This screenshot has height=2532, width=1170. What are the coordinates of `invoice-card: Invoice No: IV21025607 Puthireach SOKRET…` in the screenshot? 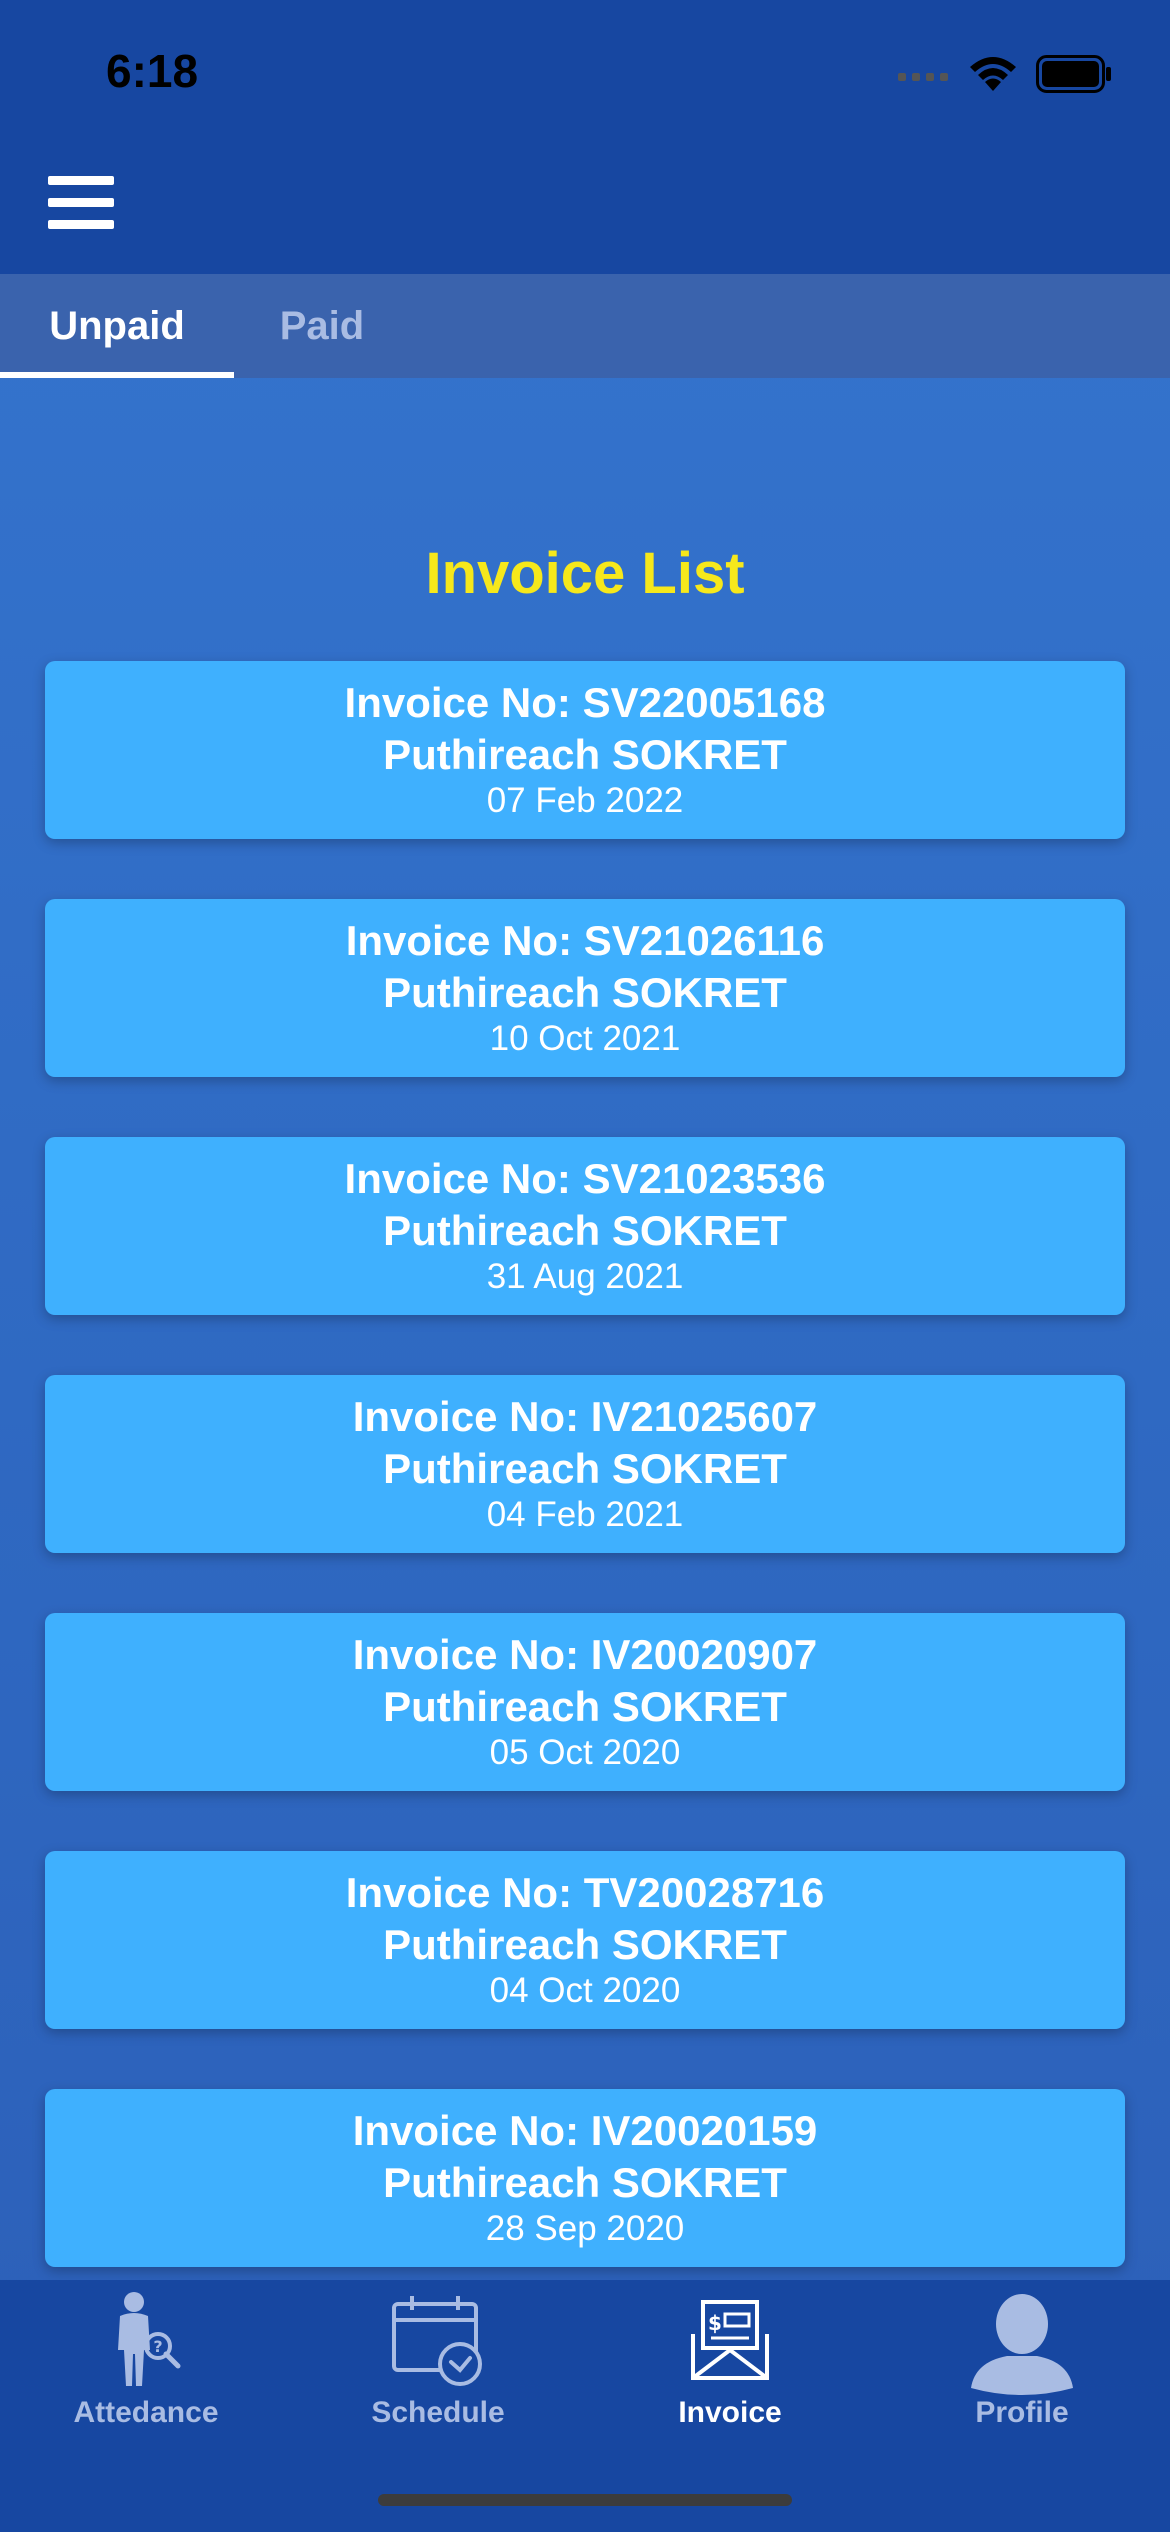 It's located at (585, 1464).